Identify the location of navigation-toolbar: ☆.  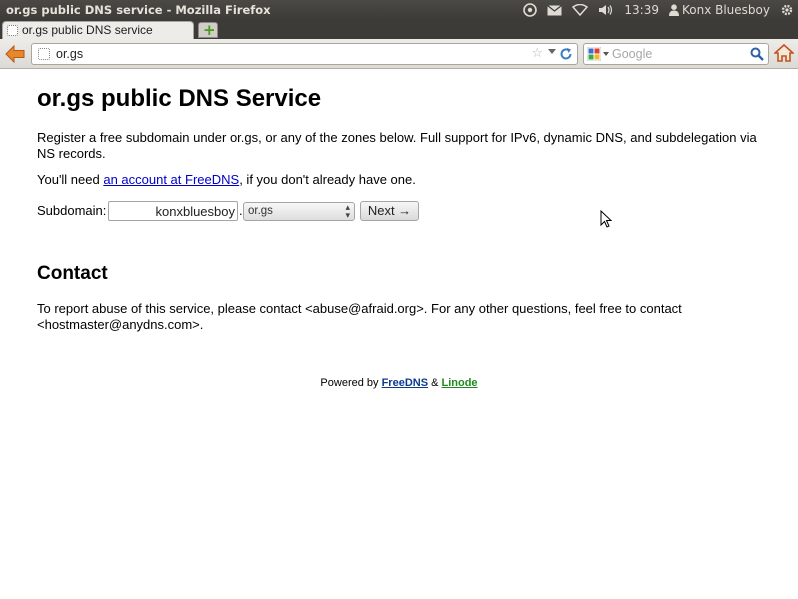
(399, 54).